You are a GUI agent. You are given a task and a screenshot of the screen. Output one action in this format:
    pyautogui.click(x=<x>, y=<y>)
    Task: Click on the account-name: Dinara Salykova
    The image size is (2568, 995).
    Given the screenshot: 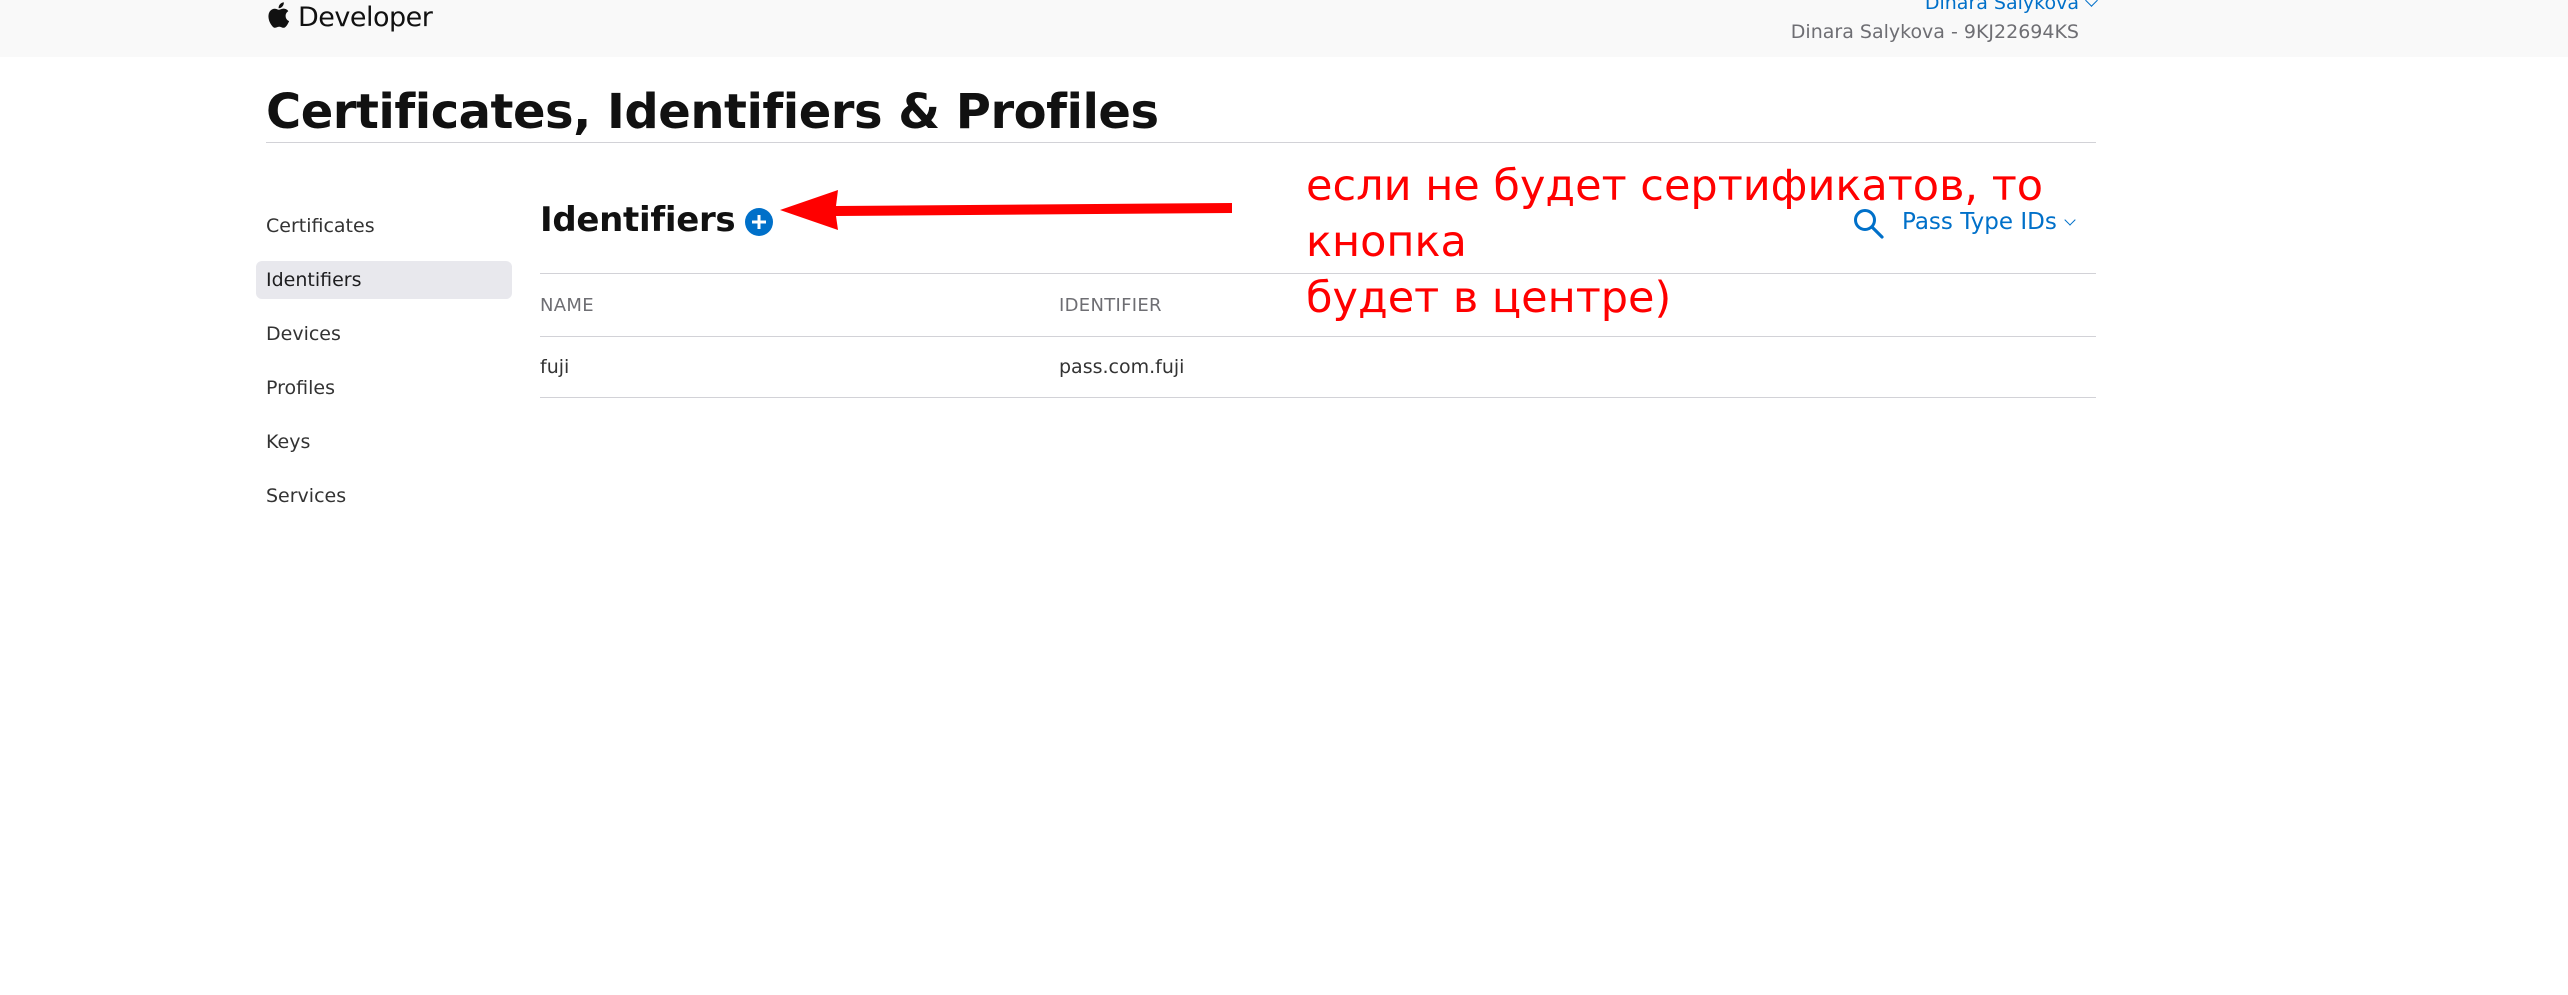 What is the action you would take?
    pyautogui.click(x=2001, y=7)
    